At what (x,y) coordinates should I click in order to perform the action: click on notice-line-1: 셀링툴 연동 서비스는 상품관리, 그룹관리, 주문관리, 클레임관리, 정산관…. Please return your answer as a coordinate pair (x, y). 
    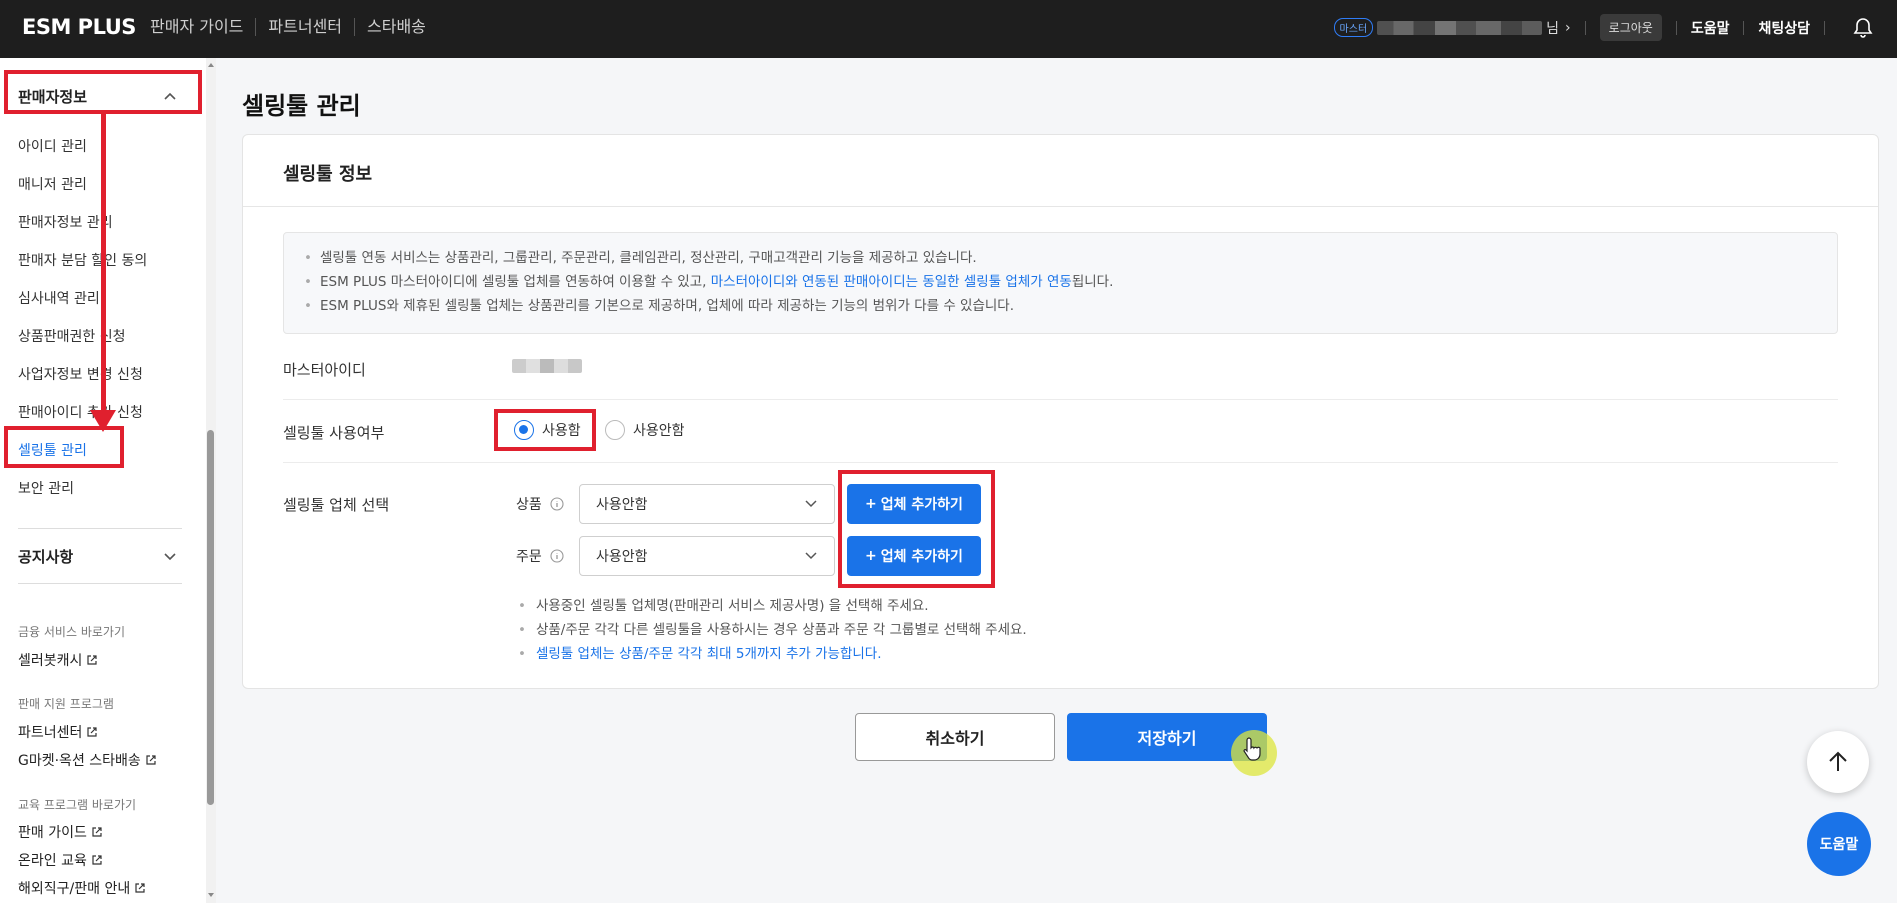
    Looking at the image, I should click on (1060, 258).